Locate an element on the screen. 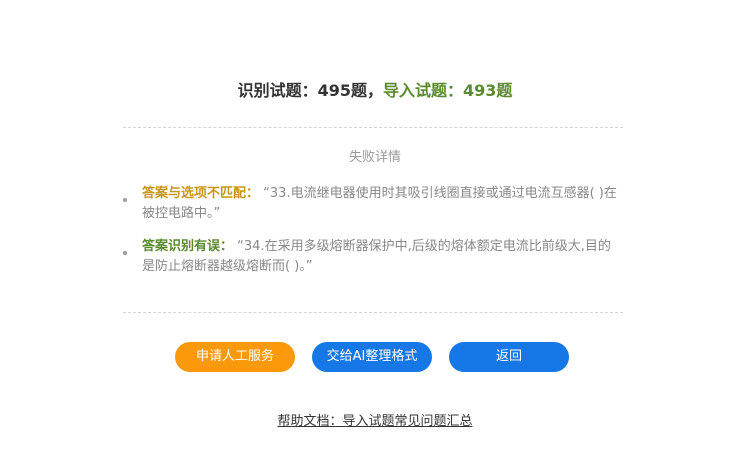  help-doc-link: 帮助文档：导入试题常见问题汇总 is located at coordinates (374, 421).